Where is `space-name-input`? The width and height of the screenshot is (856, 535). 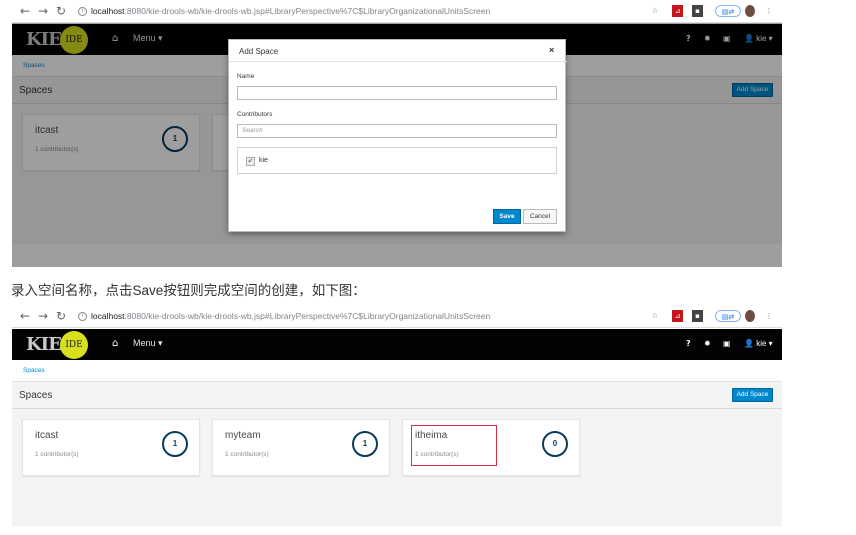
space-name-input is located at coordinates (397, 93).